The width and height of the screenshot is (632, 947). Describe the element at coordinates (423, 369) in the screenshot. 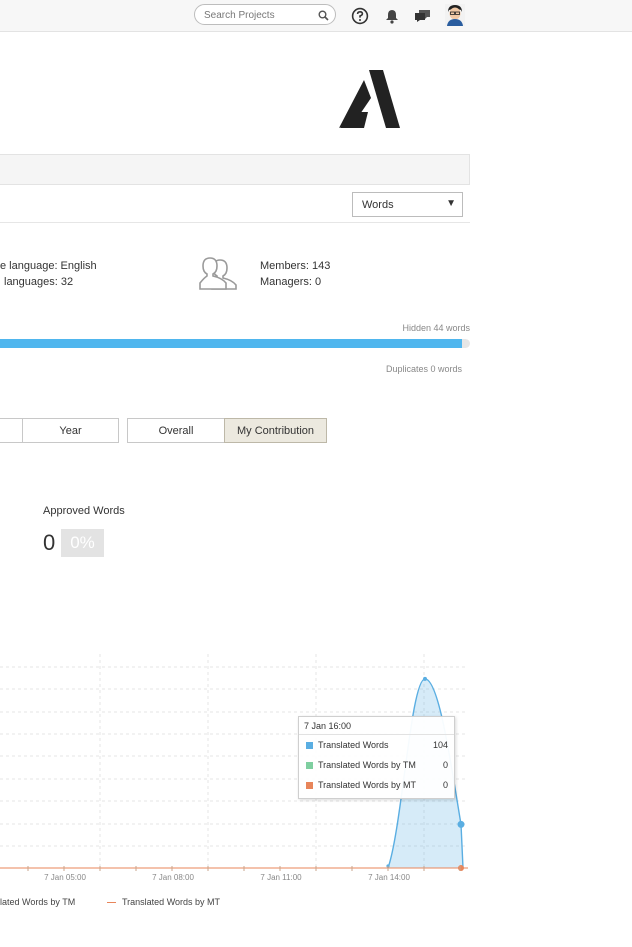

I see `duplicates-words-text: Duplicates 0 words` at that location.